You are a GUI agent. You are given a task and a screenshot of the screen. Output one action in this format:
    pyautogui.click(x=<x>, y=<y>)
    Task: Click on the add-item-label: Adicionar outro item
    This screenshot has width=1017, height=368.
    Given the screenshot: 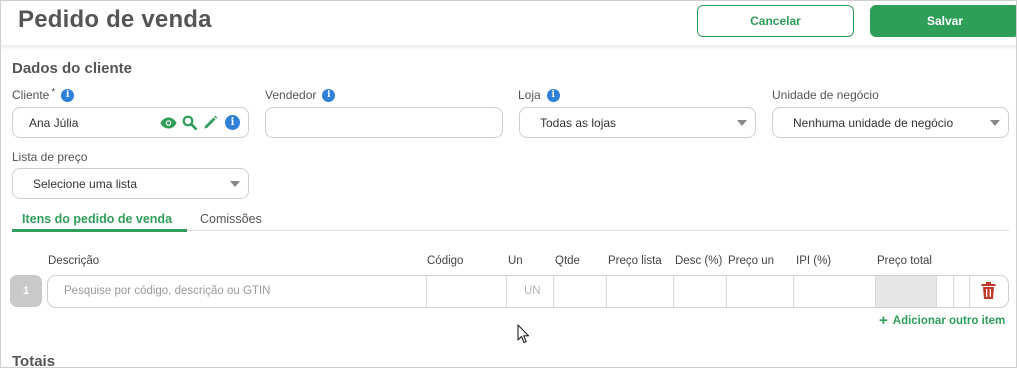 What is the action you would take?
    pyautogui.click(x=949, y=320)
    